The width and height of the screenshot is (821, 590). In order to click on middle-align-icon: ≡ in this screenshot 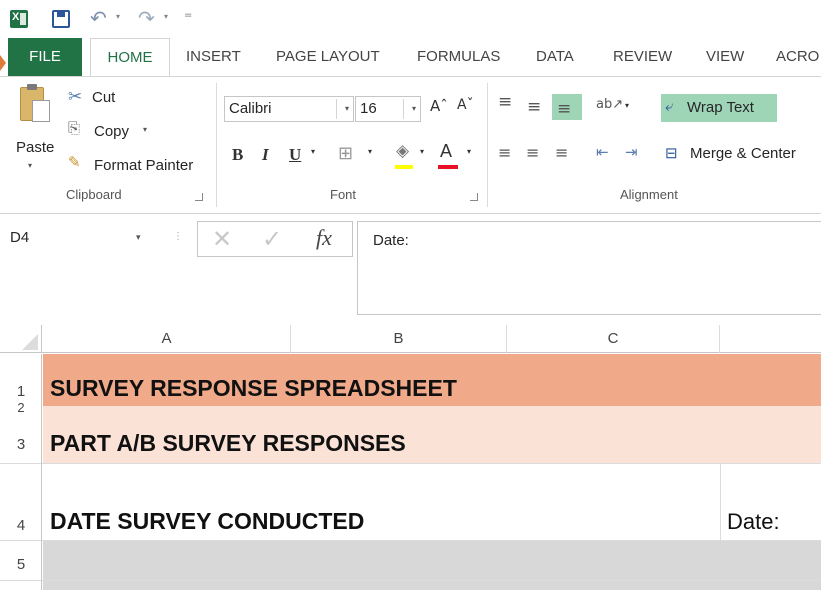, I will do `click(534, 107)`.